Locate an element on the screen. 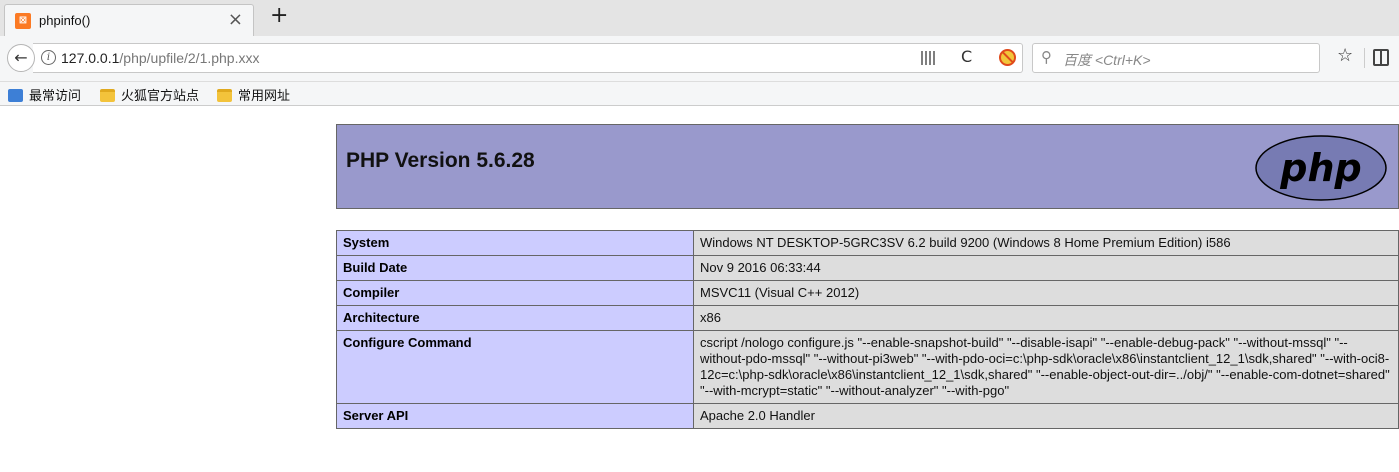 Image resolution: width=1399 pixels, height=472 pixels. php-logo-text: php is located at coordinates (1320, 168).